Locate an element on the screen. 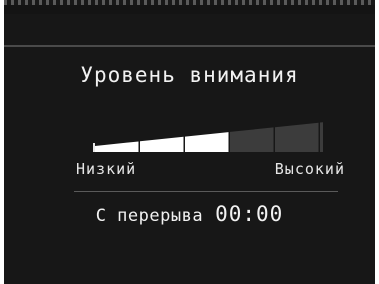 Image resolution: width=379 pixels, height=284 pixels. since-break-time: 00:00 is located at coordinates (249, 214).